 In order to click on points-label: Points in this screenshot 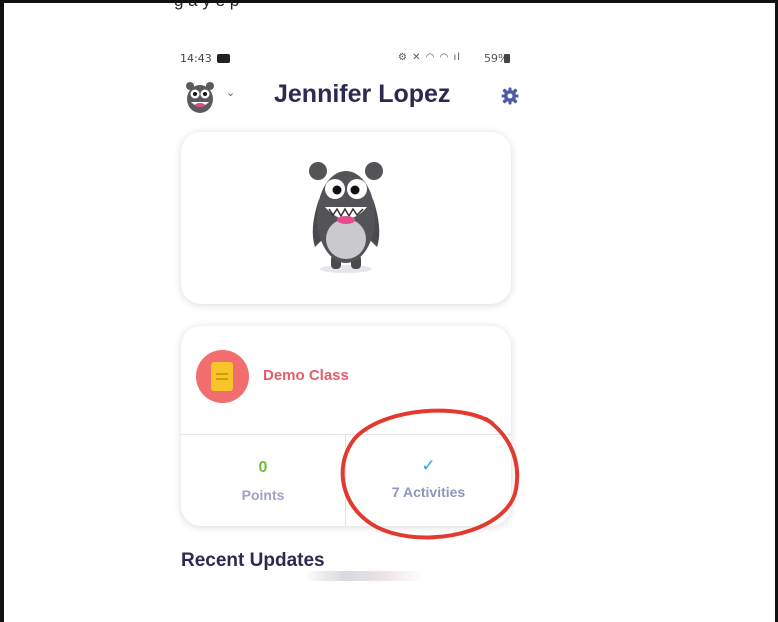, I will do `click(263, 495)`.